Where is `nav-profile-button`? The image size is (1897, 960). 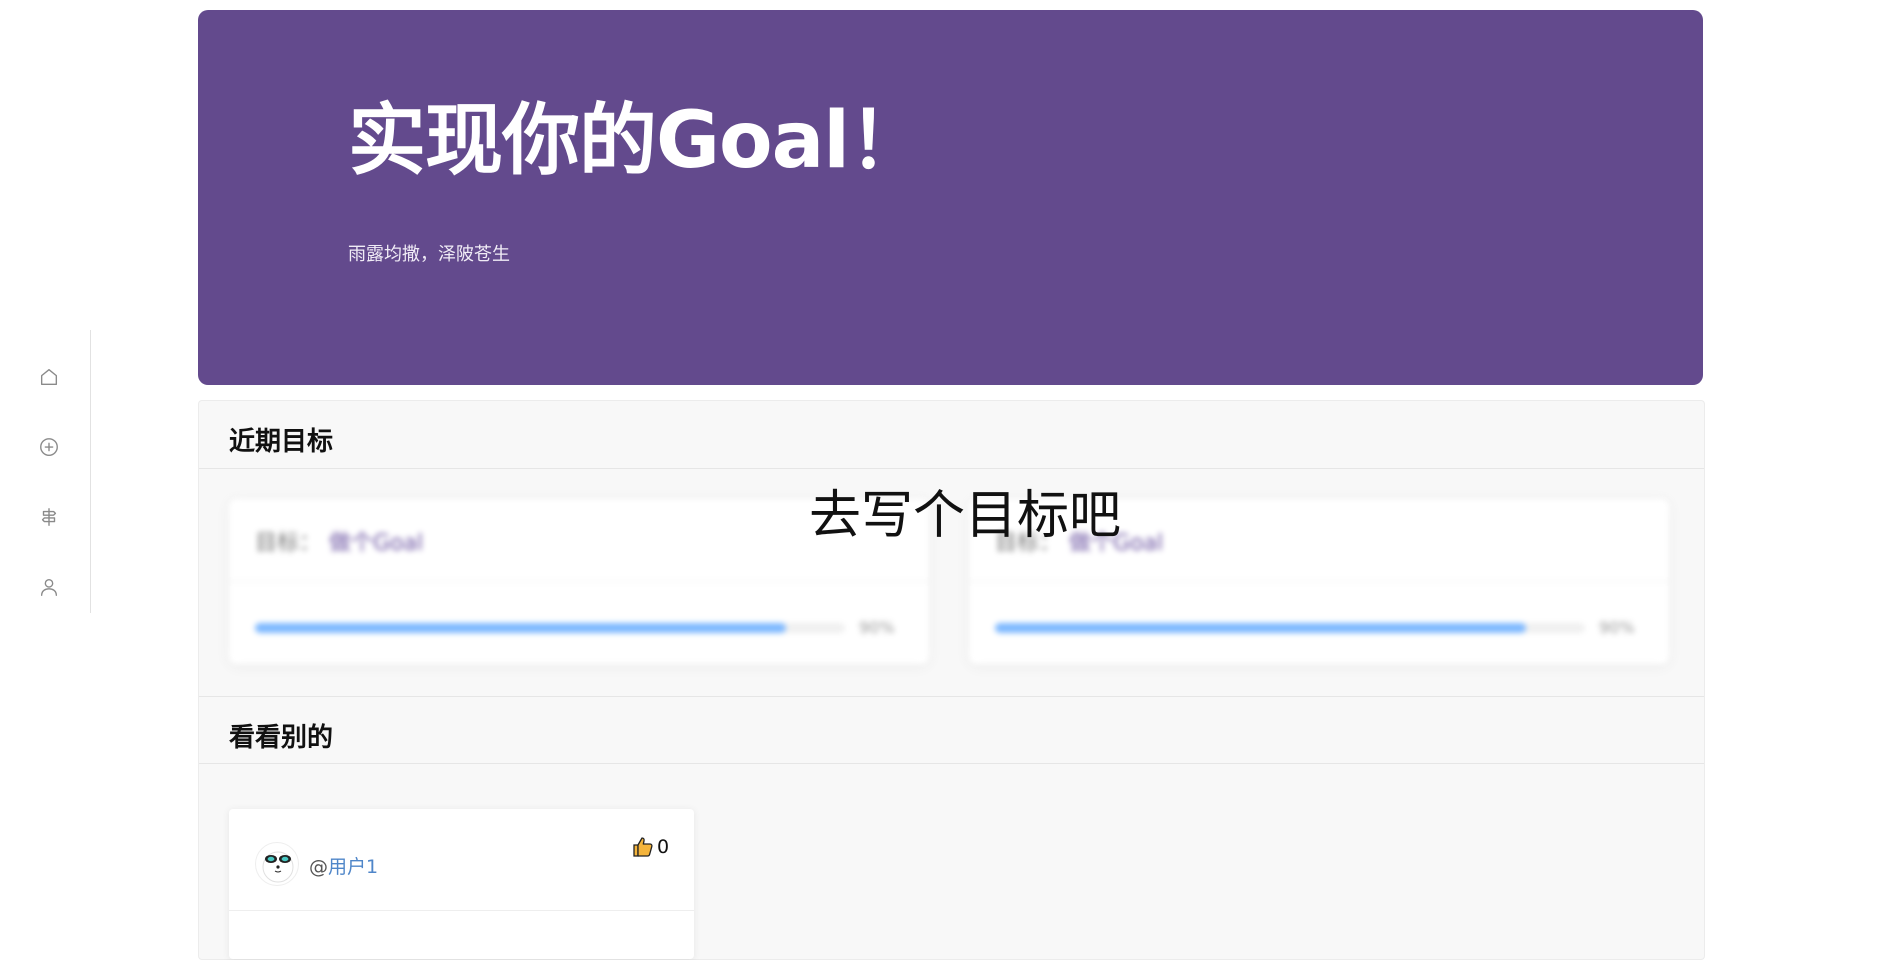 nav-profile-button is located at coordinates (49, 587).